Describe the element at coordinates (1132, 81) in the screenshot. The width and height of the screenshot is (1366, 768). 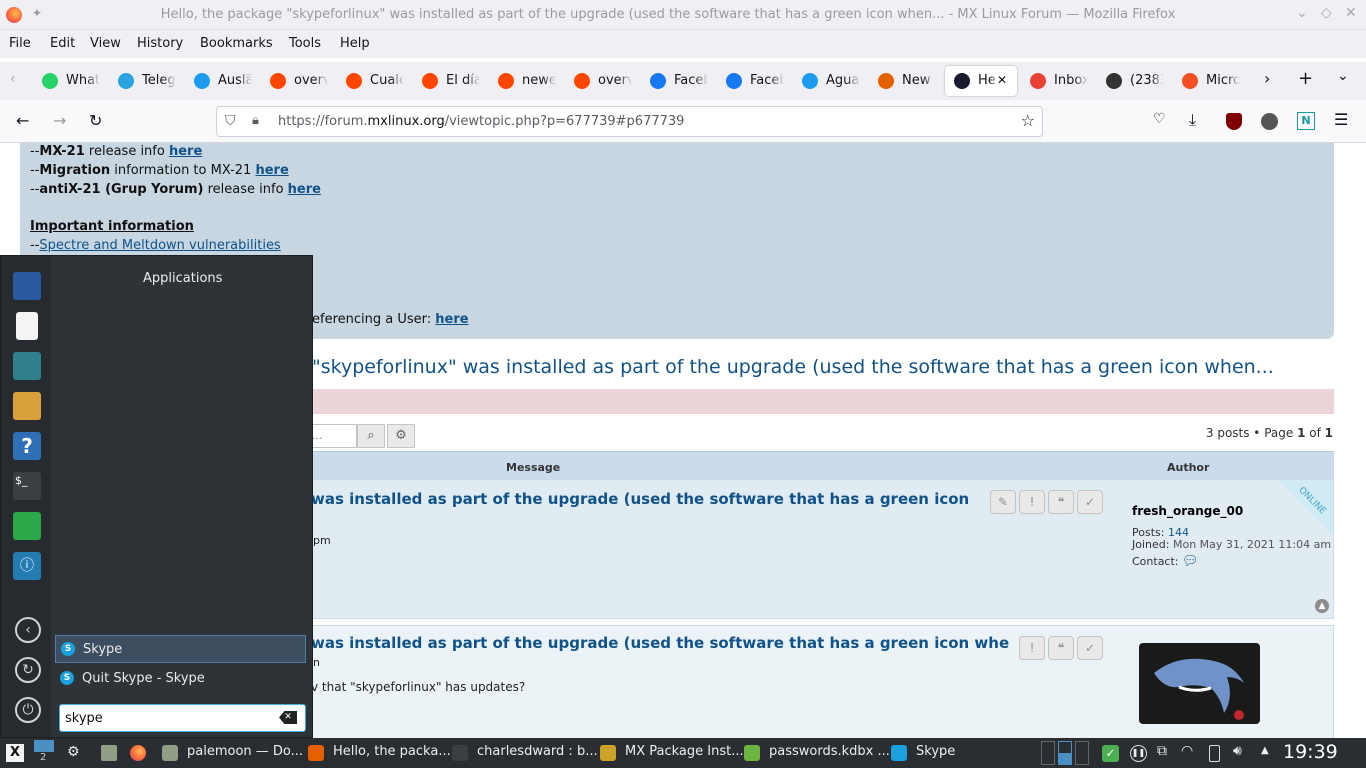
I see `tab-14: (2383` at that location.